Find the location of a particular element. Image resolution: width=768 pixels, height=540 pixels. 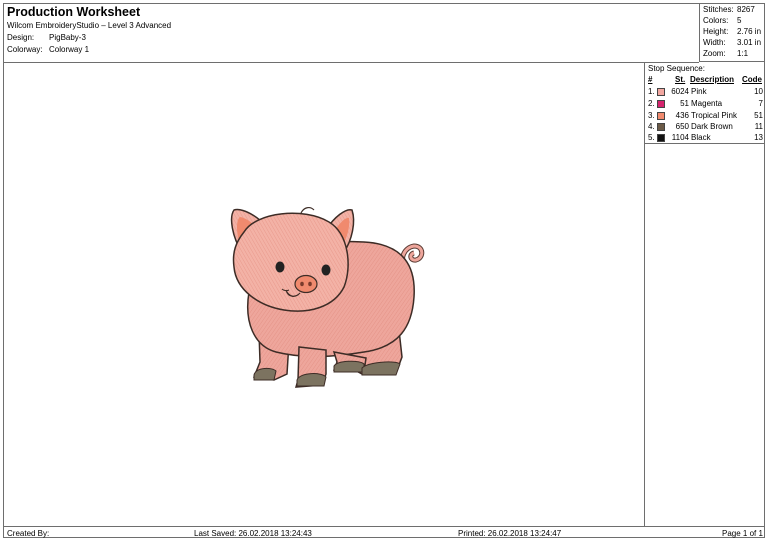

stat-value: 2.76 in is located at coordinates (749, 31).